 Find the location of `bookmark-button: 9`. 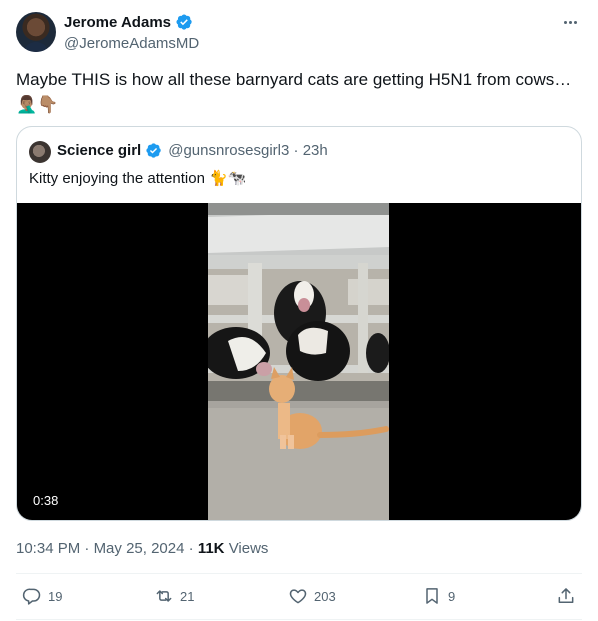

bookmark-button: 9 is located at coordinates (438, 596).